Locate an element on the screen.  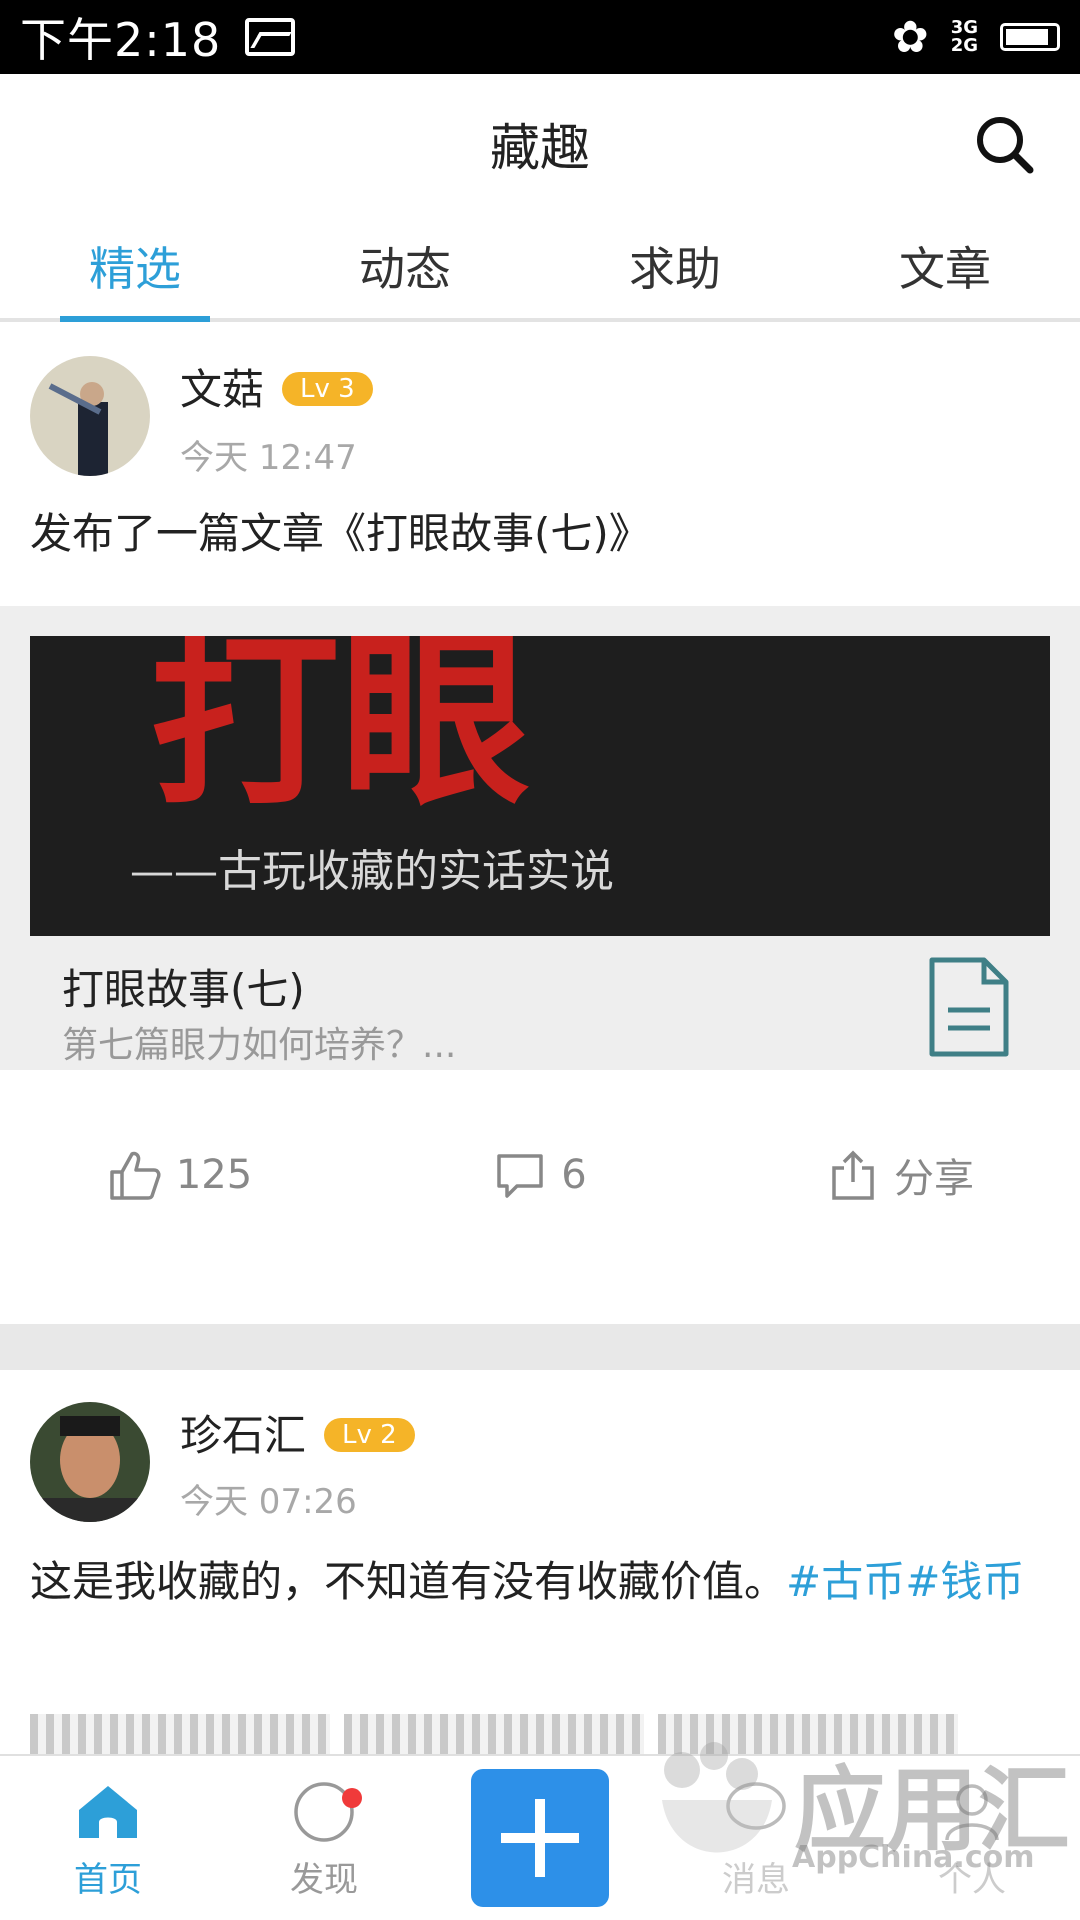
nav-profile: 个人 is located at coordinates (972, 1838).